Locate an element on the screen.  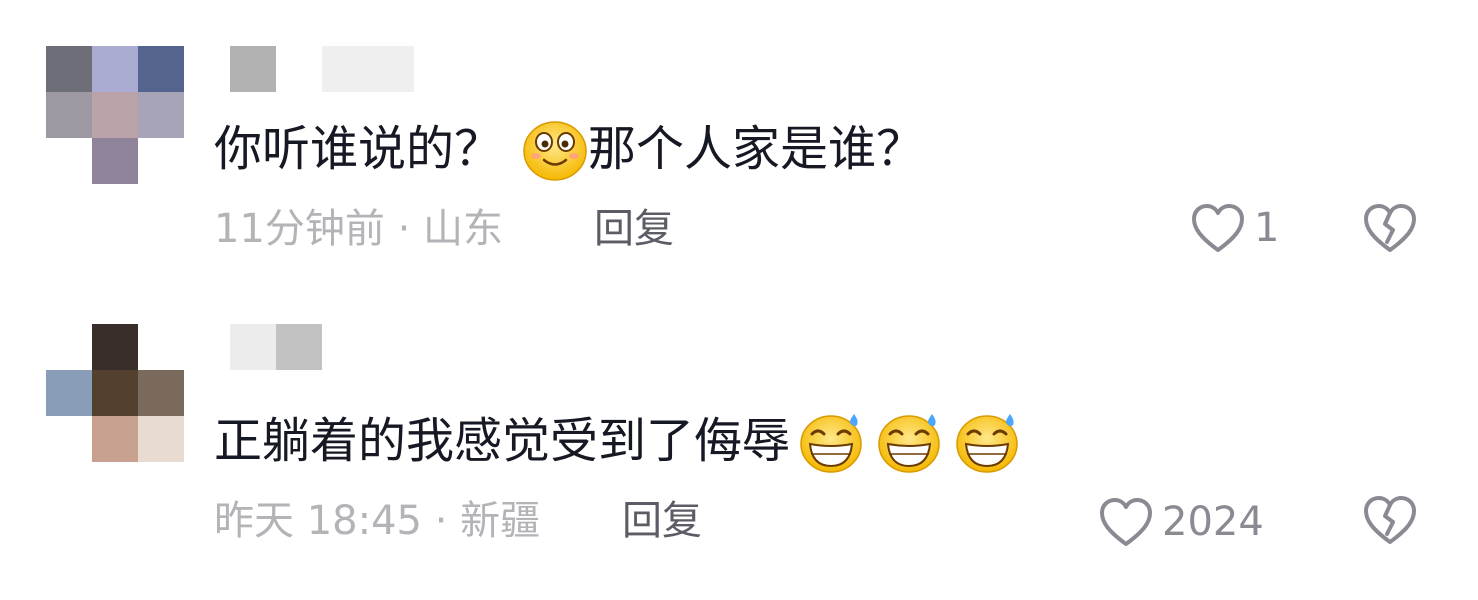
comment-text: 你听谁说的？ 那个人家是谁？ is located at coordinates (569, 149).